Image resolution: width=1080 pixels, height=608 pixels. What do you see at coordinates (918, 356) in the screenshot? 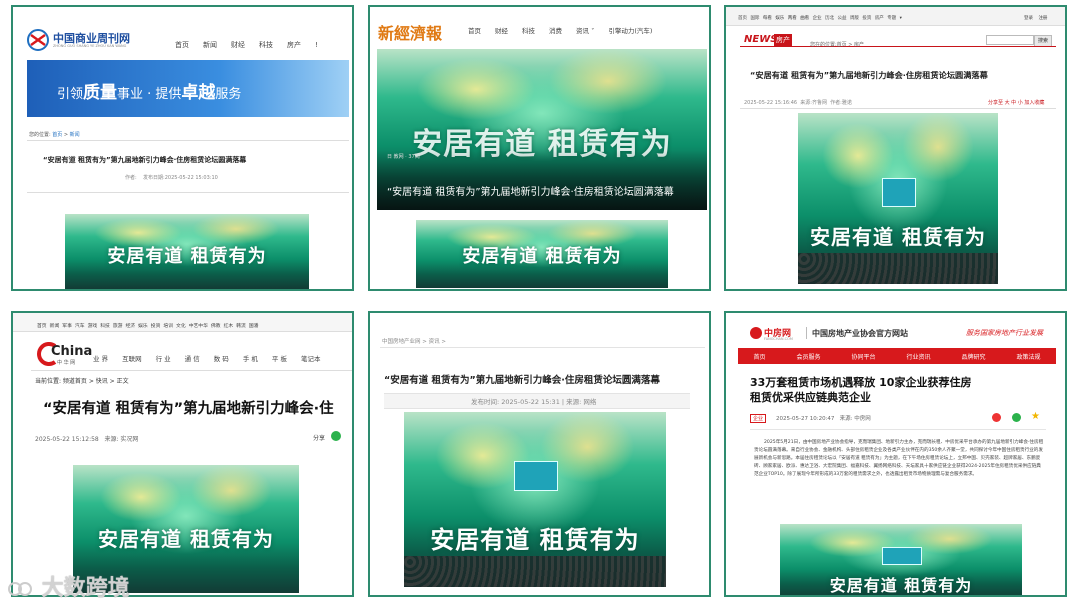
I see `nav-item-active: 行业资讯` at bounding box center [918, 356].